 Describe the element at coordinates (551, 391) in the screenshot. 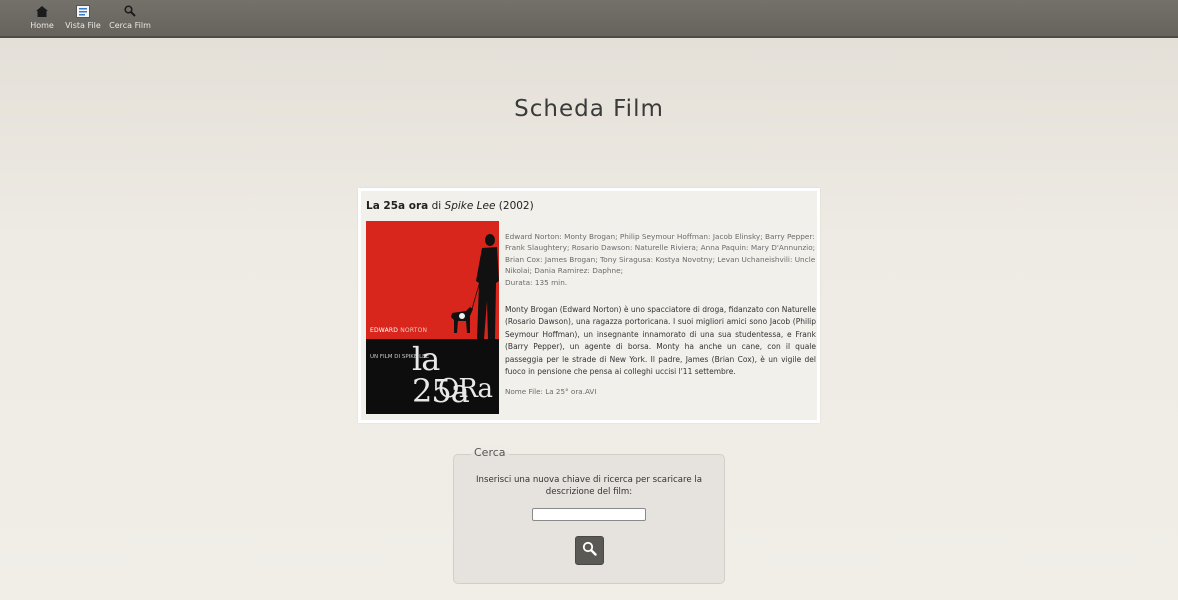

I see `film-filename: Nome File: La 25° ora.AVI` at that location.